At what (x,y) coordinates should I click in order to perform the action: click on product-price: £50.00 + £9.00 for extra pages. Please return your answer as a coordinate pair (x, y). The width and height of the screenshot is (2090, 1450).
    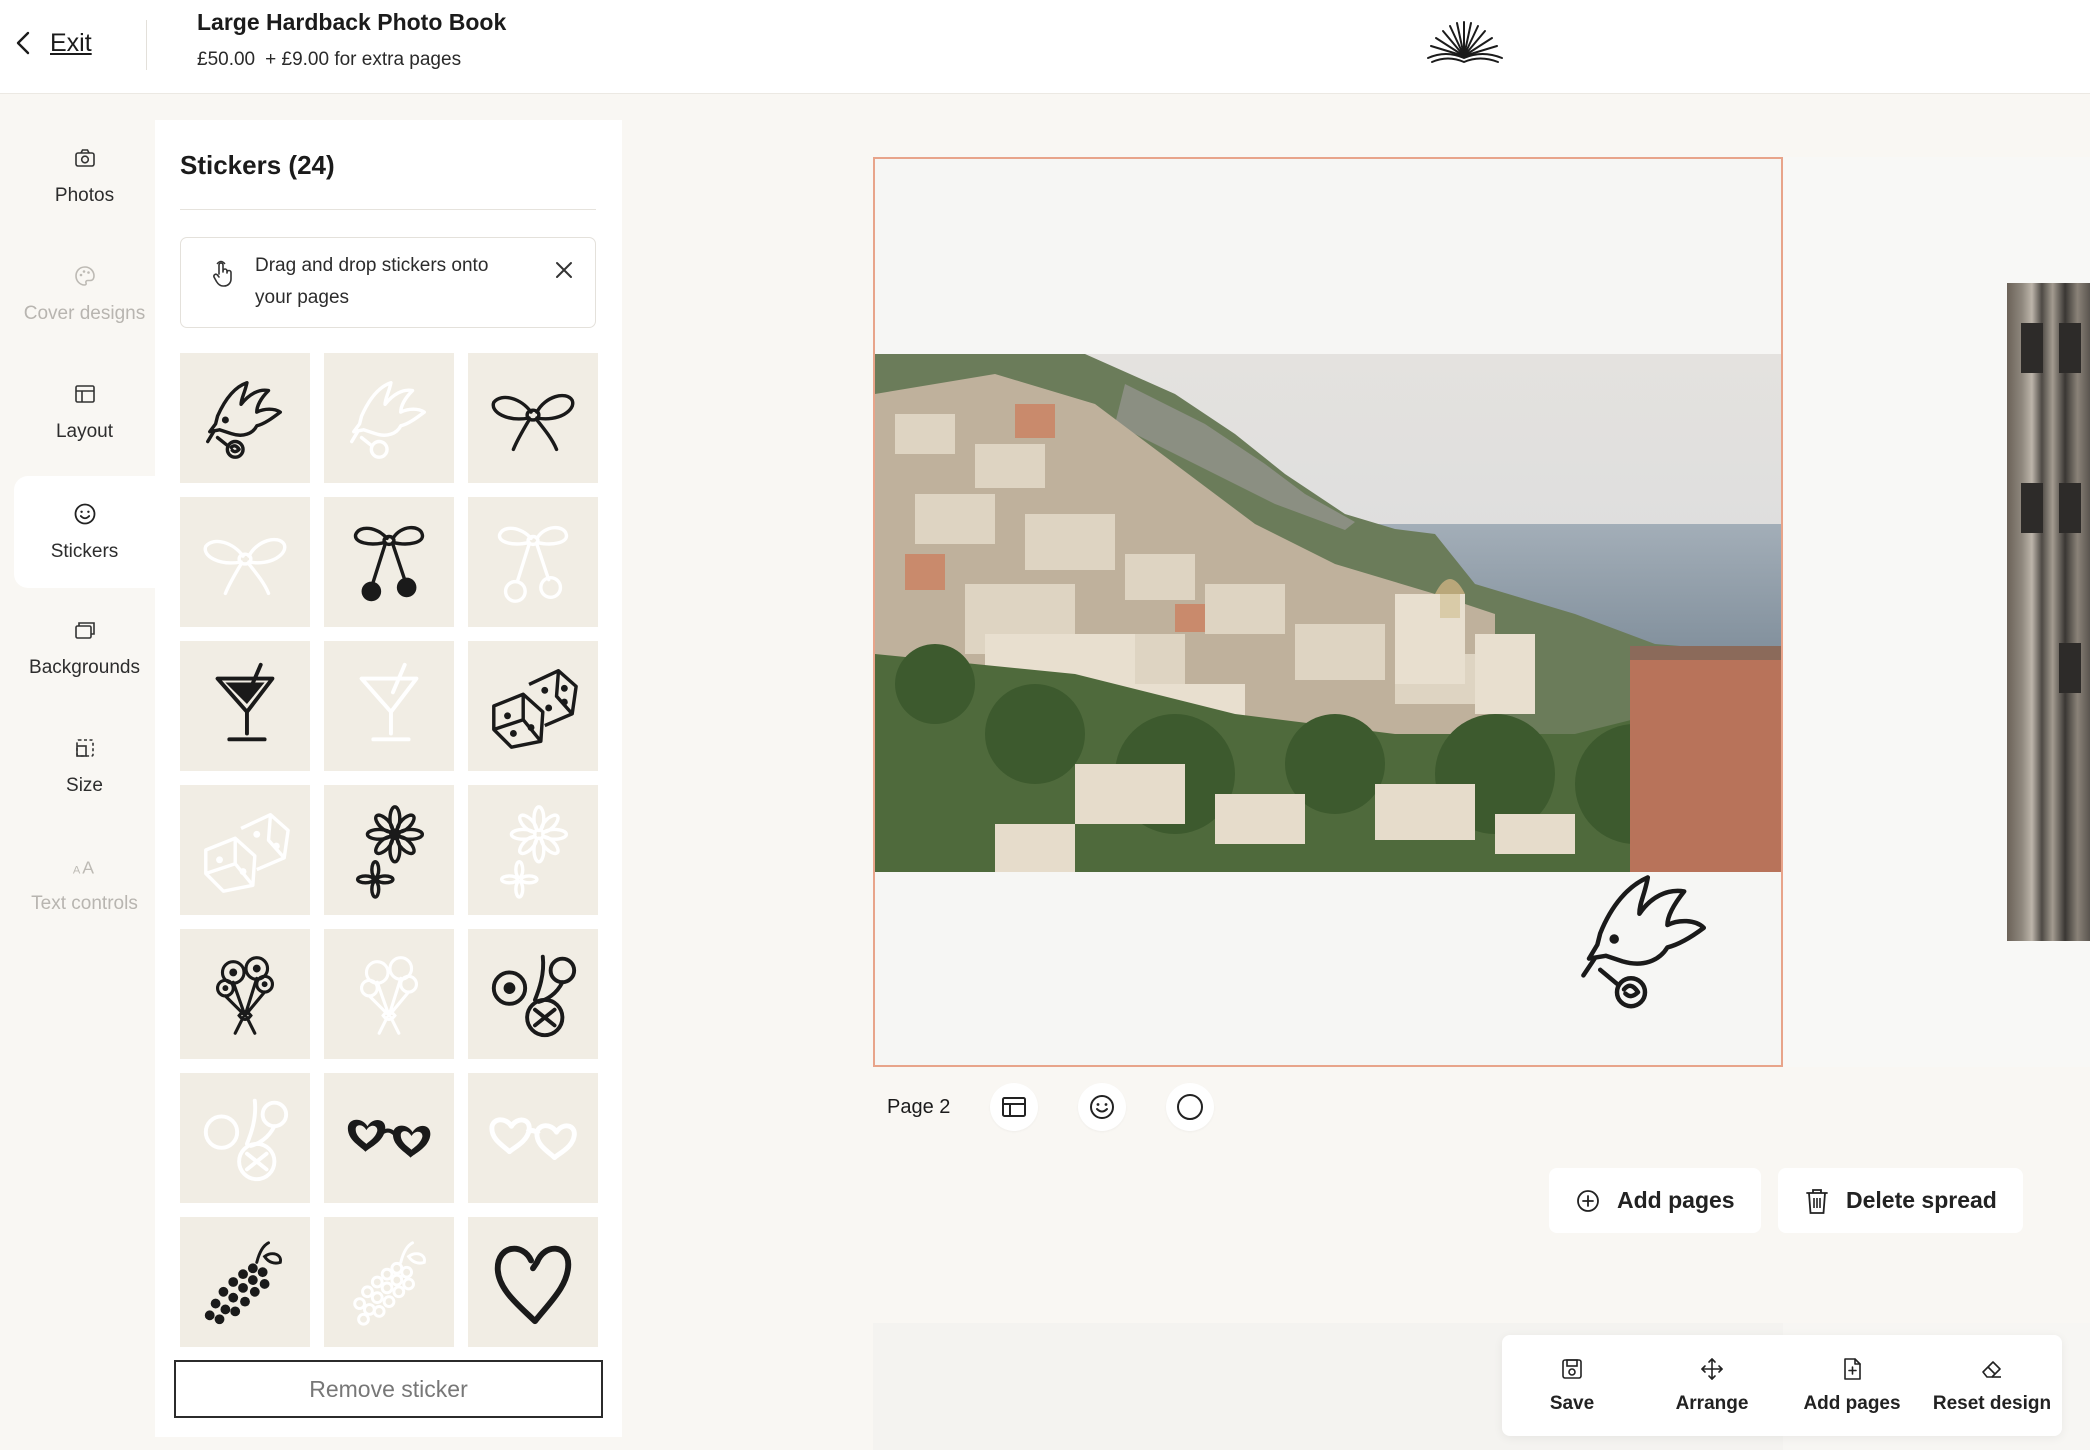
    Looking at the image, I should click on (329, 60).